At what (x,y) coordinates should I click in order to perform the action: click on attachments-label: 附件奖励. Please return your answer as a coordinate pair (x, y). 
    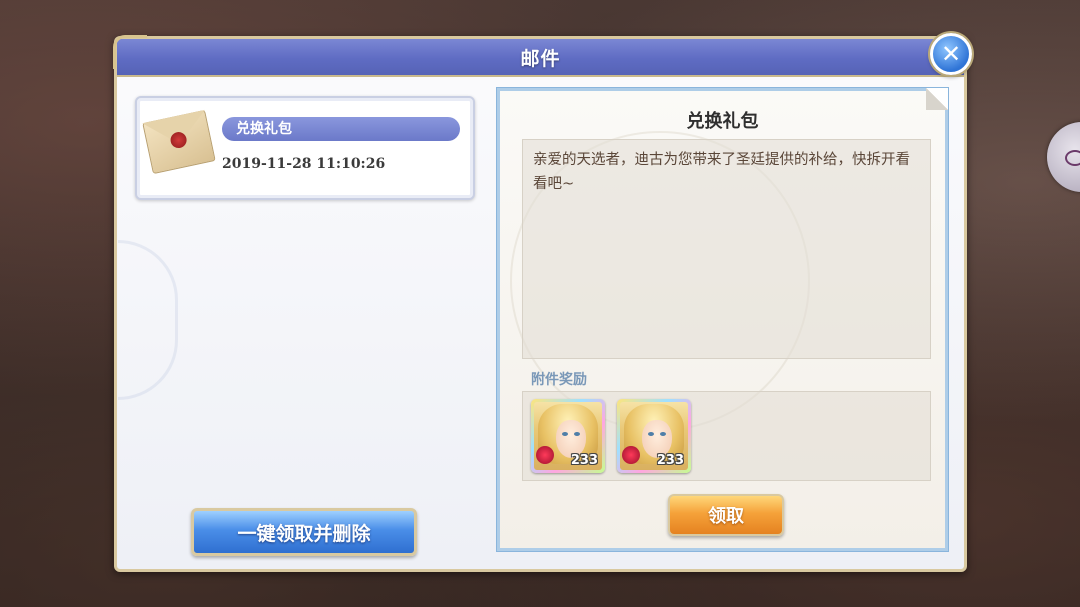
    Looking at the image, I should click on (559, 380).